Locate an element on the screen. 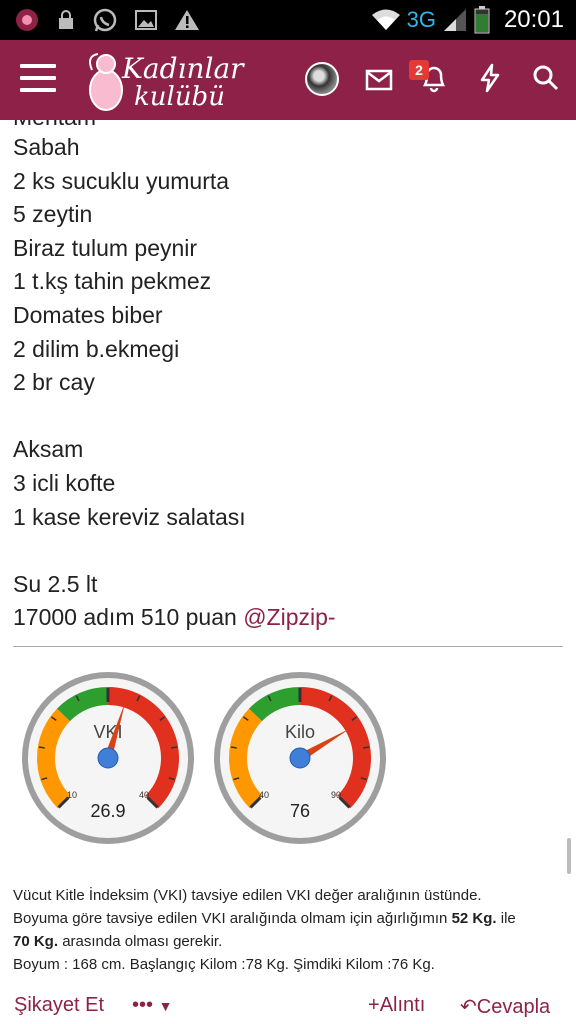  post-line-partial: Mehtam is located at coordinates (54, 125).